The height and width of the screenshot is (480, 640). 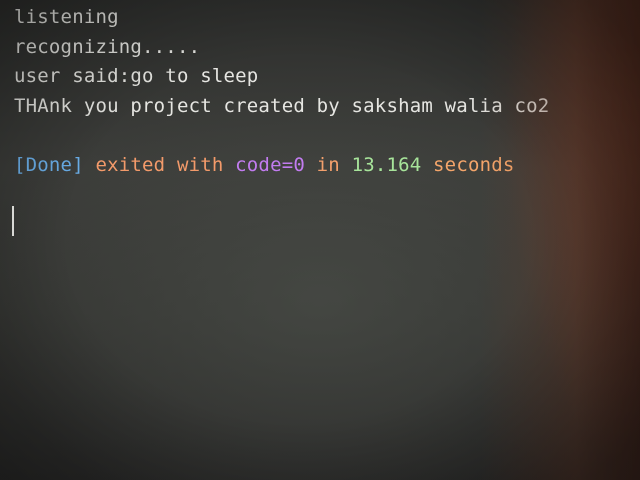 I want to click on terminal-line: user said:go to sleep, so click(x=136, y=76).